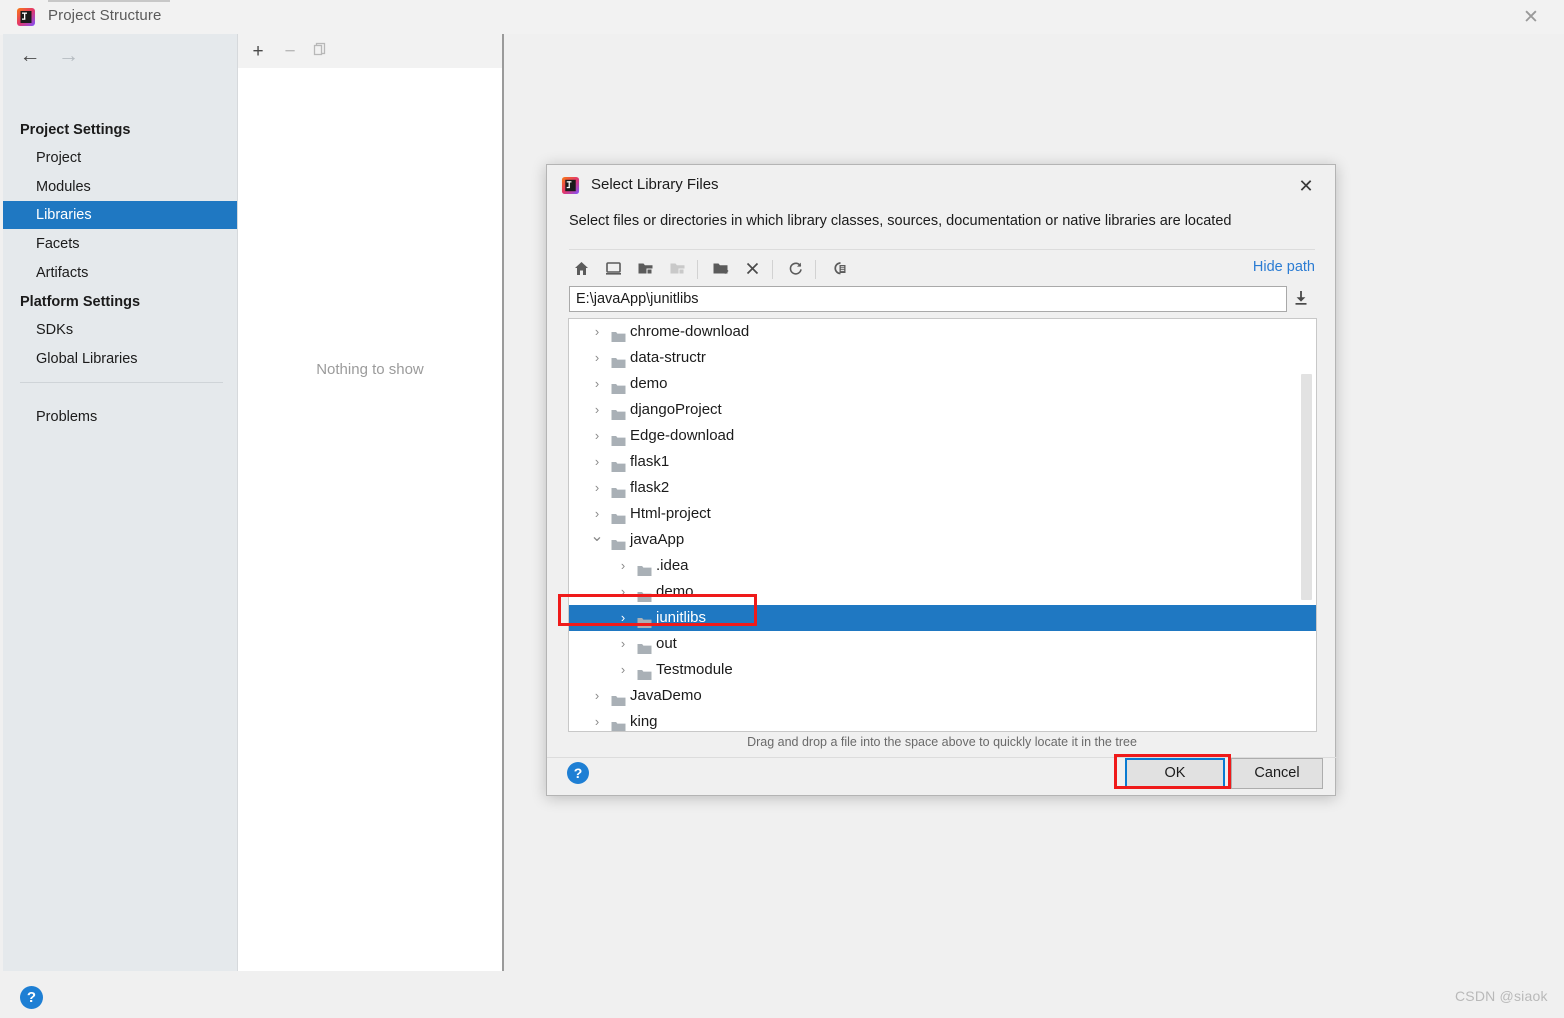 The height and width of the screenshot is (1018, 1564). Describe the element at coordinates (928, 299) in the screenshot. I see `path-input` at that location.